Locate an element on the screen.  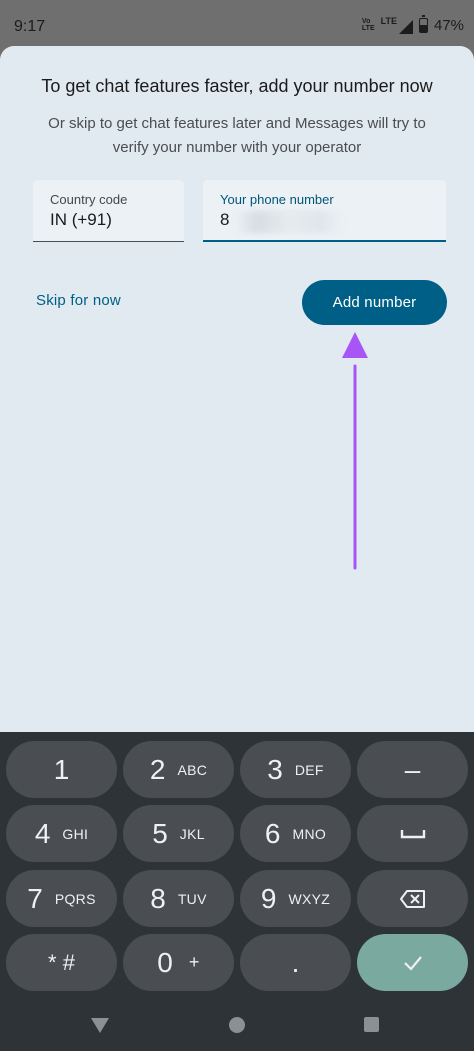
key-4: 4 GHI is located at coordinates (61, 833).